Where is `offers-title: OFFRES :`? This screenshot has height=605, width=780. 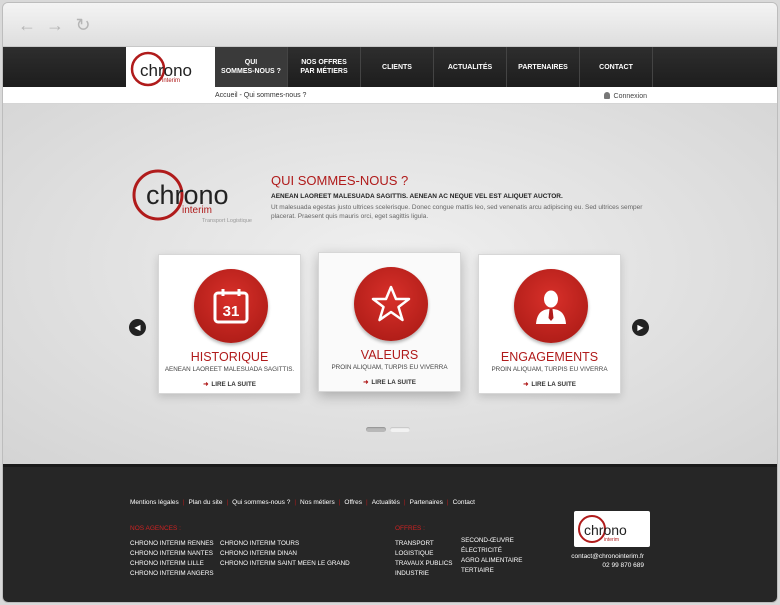
offers-title: OFFRES : is located at coordinates (410, 528).